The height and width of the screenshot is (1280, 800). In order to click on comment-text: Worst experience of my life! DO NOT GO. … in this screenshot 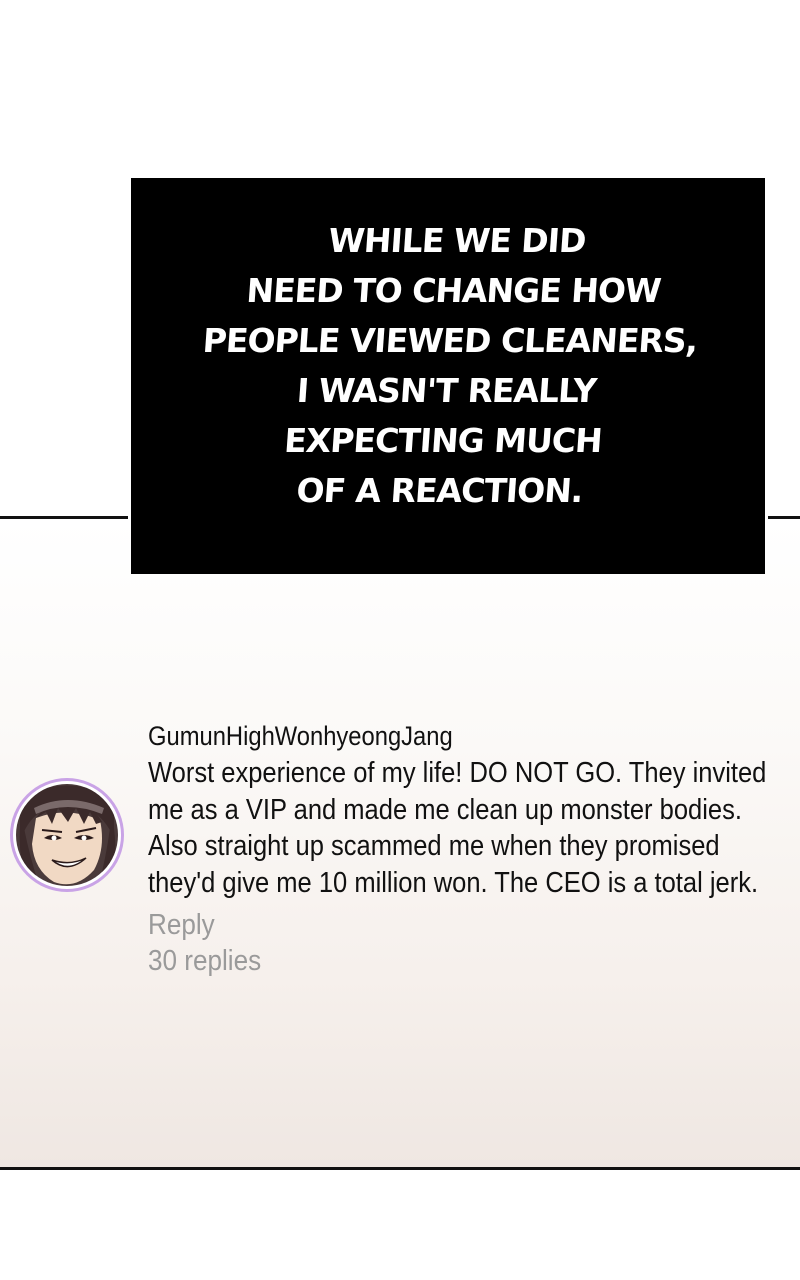, I will do `click(457, 828)`.